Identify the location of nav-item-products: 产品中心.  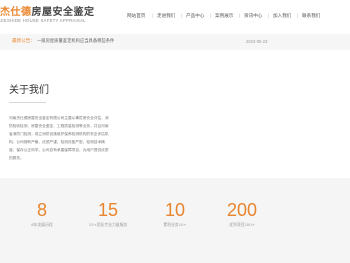
(195, 17).